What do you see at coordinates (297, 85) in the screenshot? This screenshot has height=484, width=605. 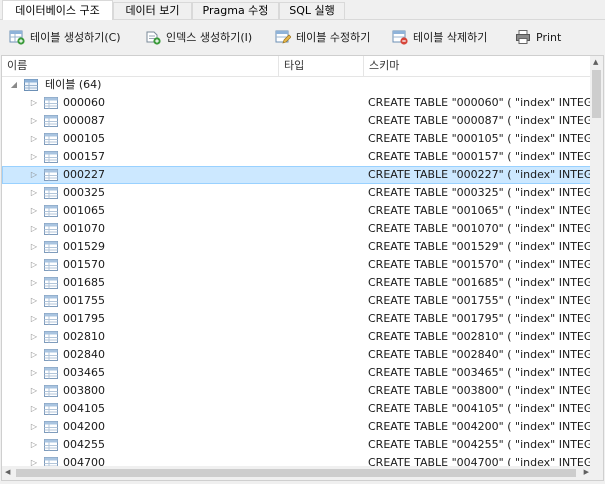 I see `tree-root-tables: ◢ 테이블 (64)` at bounding box center [297, 85].